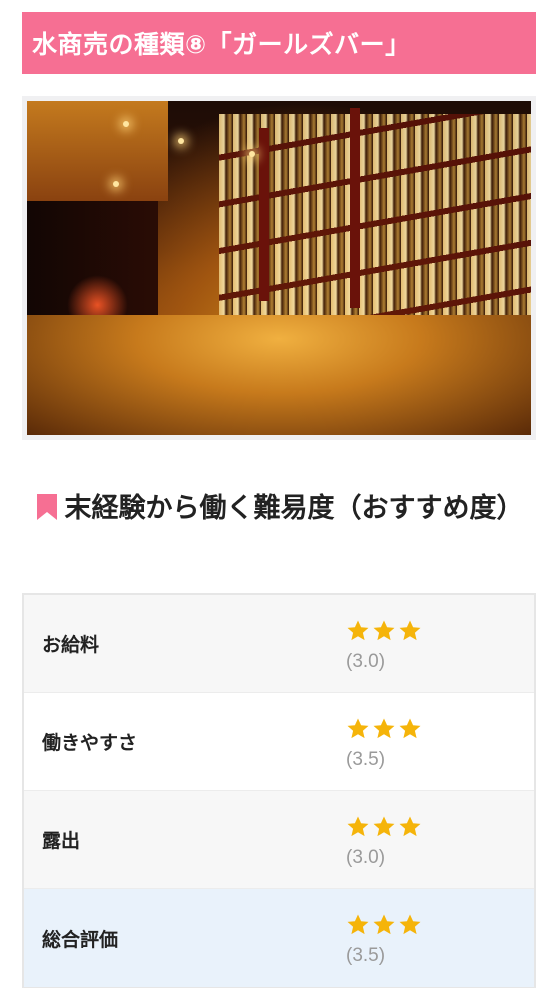 This screenshot has width=558, height=999. I want to click on rating-label: 総合評価, so click(80, 939).